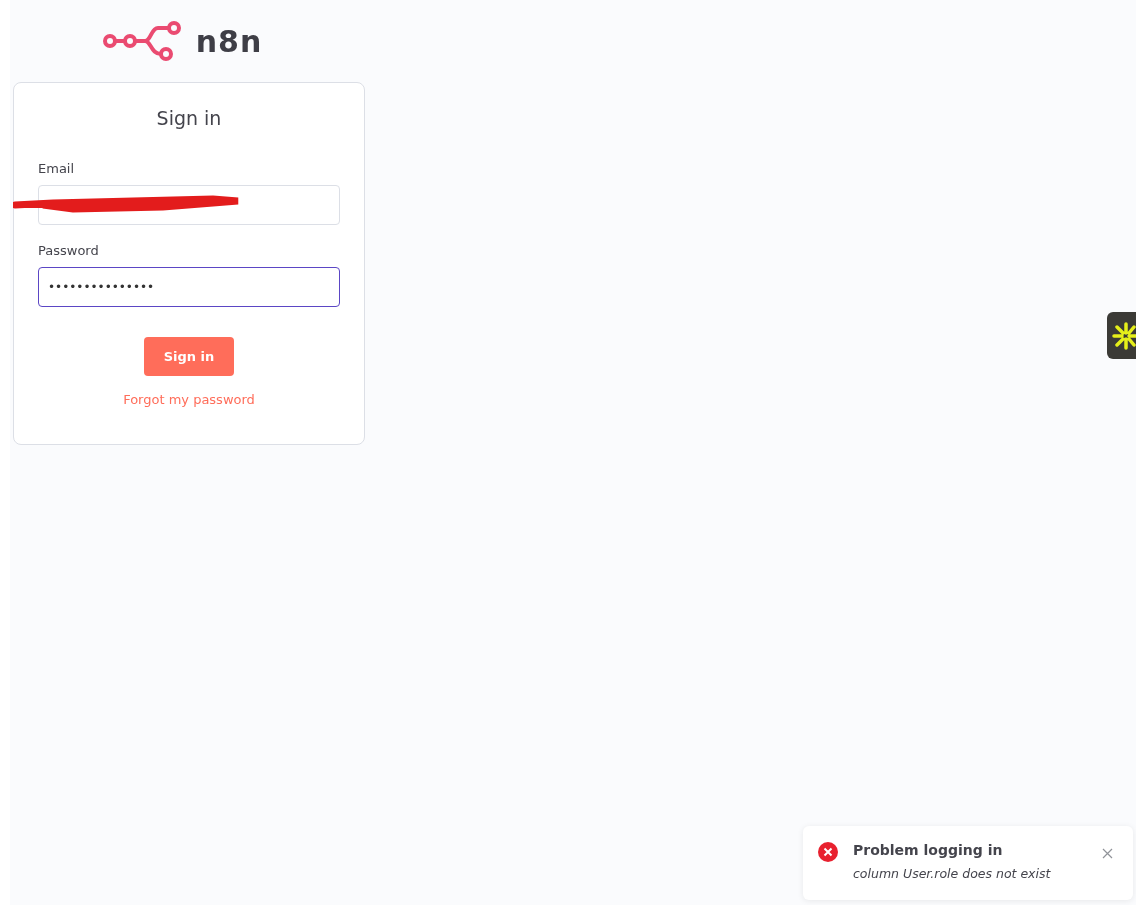 The image size is (1136, 905). What do you see at coordinates (928, 850) in the screenshot?
I see `toast-title: Problem logging in` at bounding box center [928, 850].